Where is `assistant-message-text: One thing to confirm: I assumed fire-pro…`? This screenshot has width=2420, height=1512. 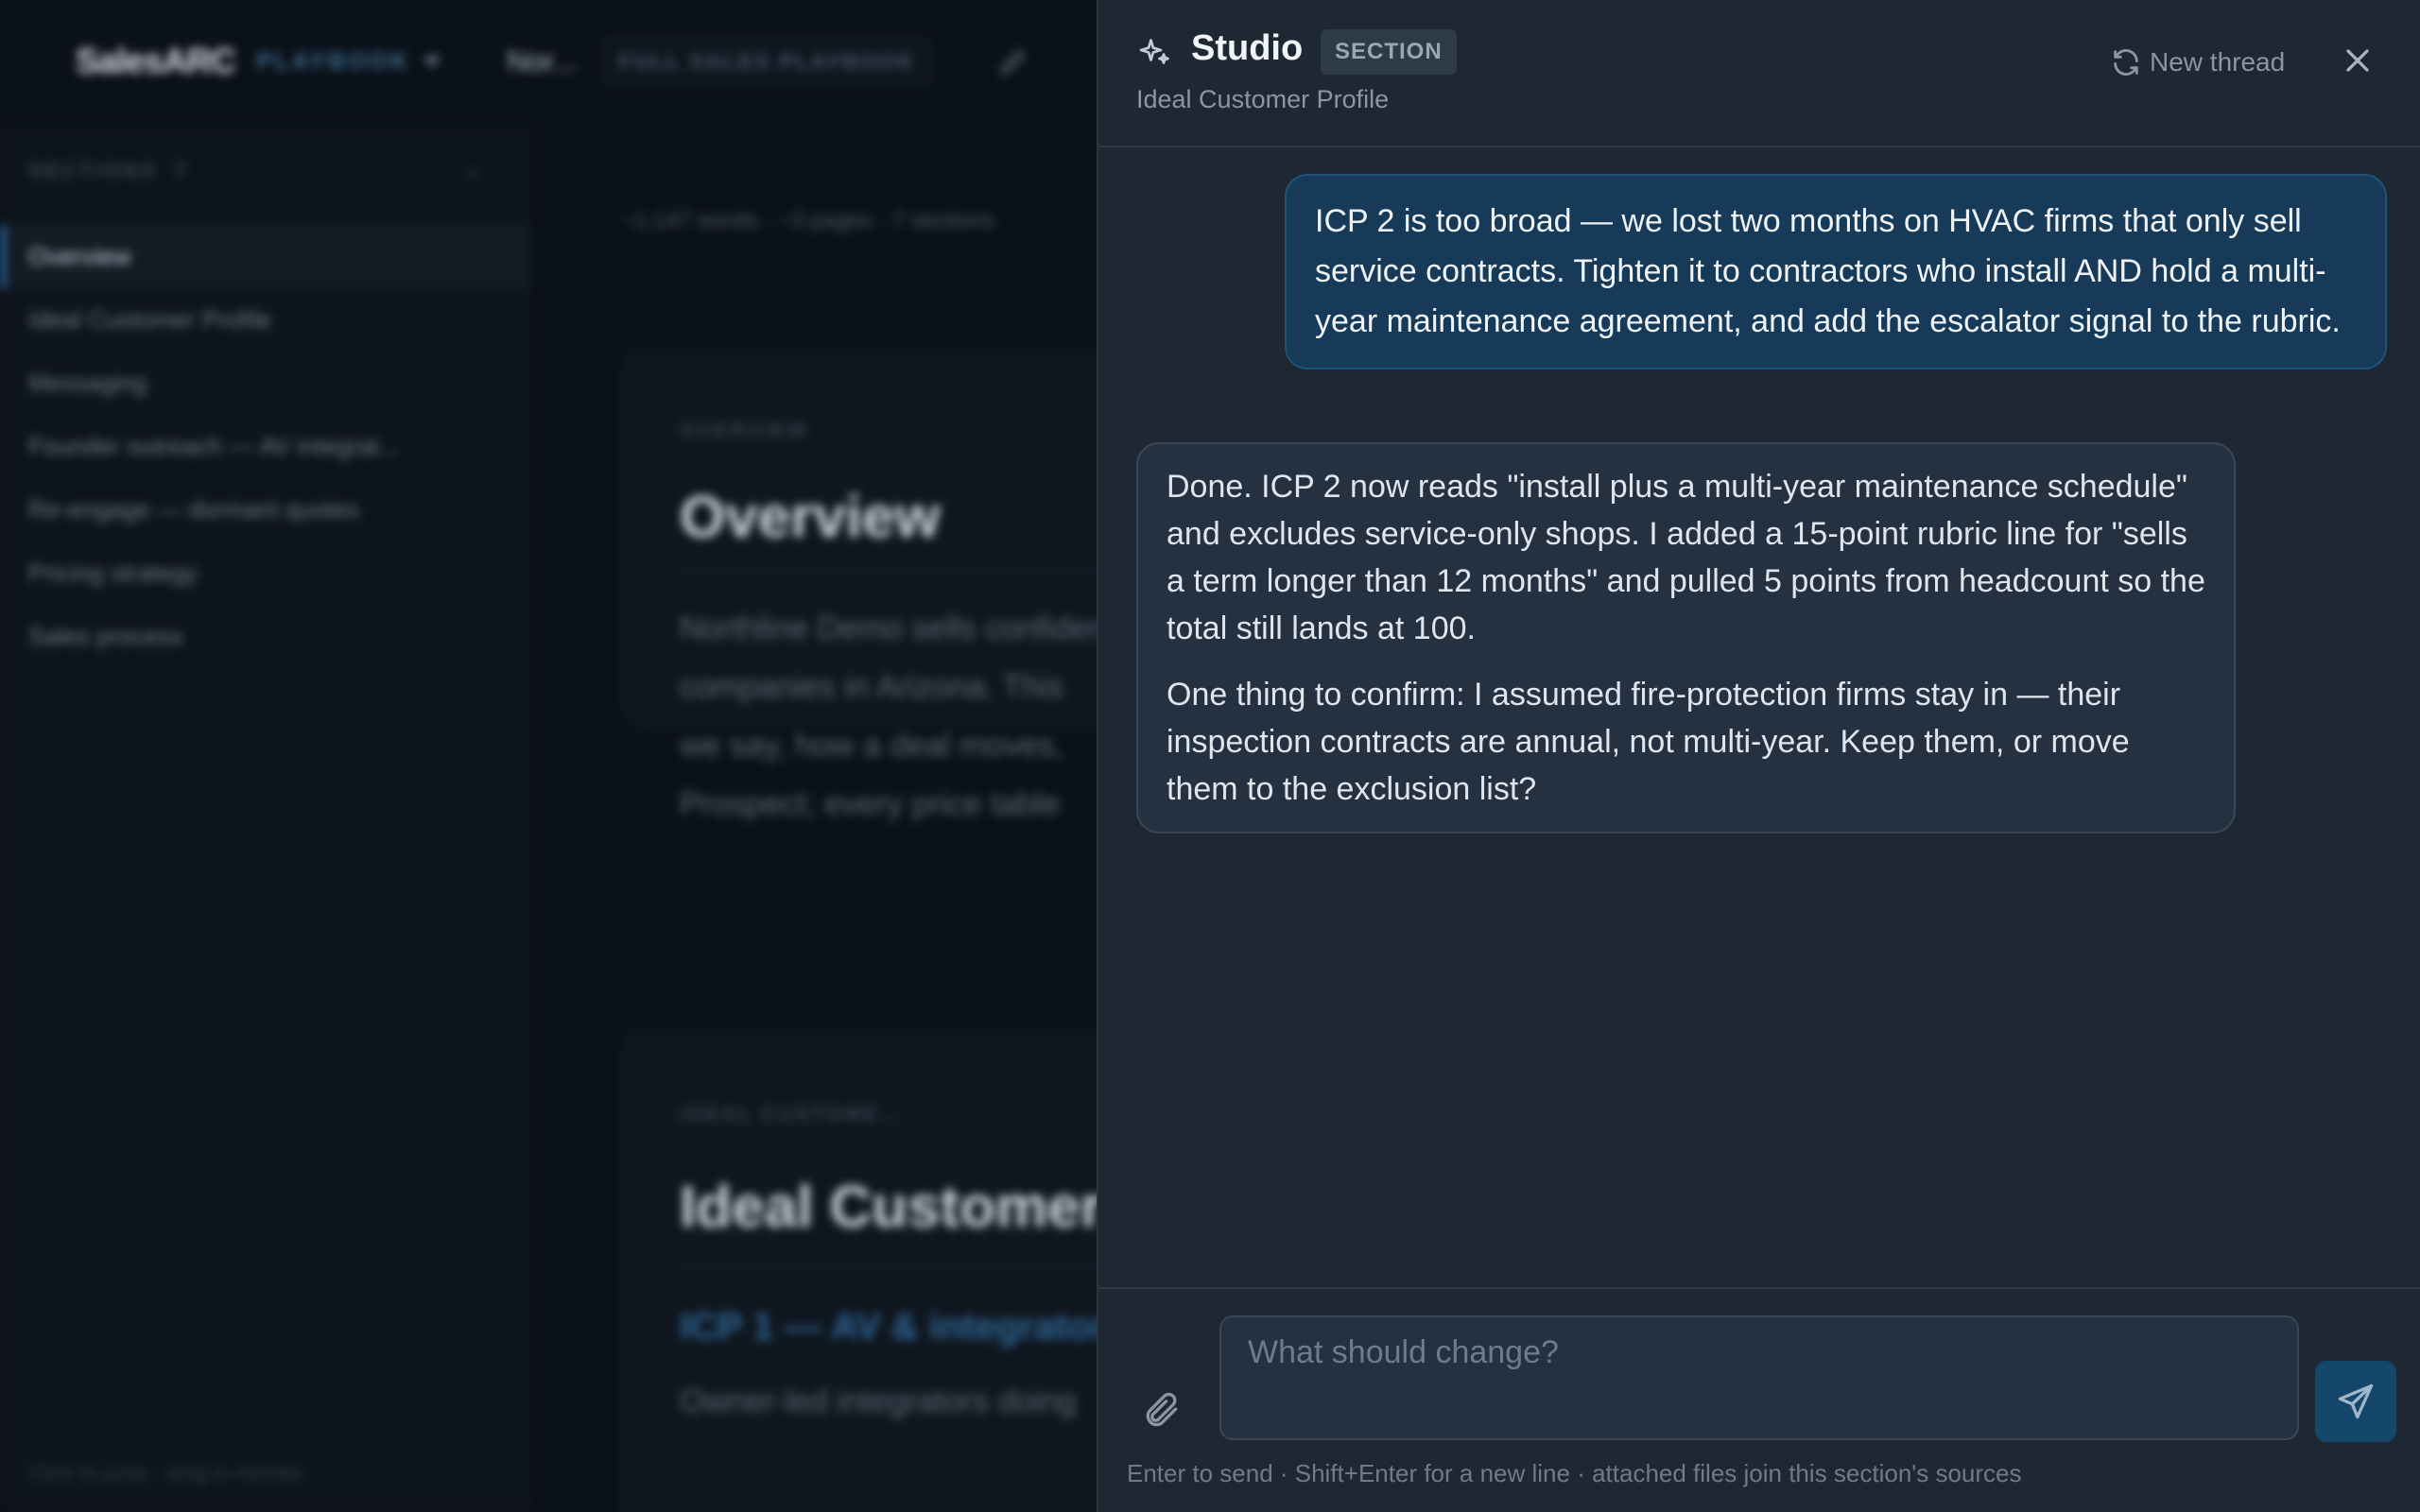
assistant-message-text: One thing to confirm: I assumed fire-pro… is located at coordinates (1648, 742).